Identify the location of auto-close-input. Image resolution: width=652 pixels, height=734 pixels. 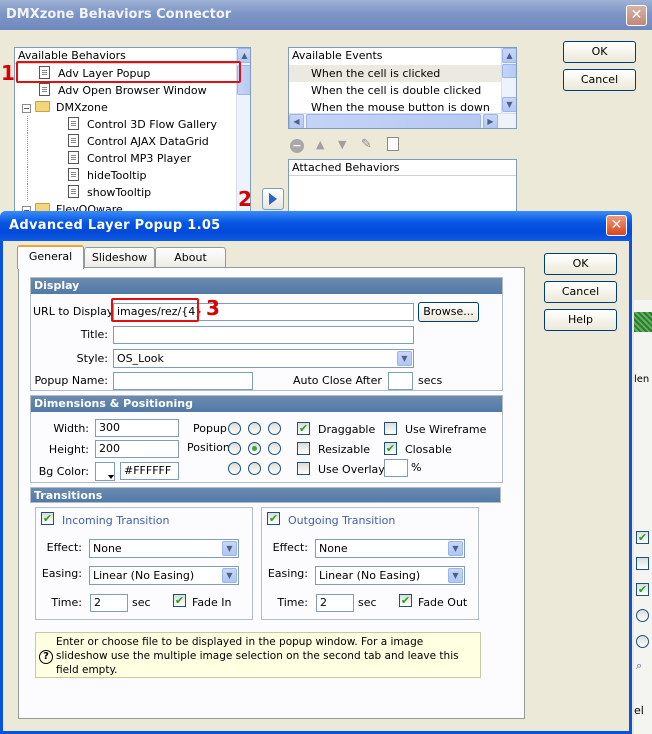
(400, 381).